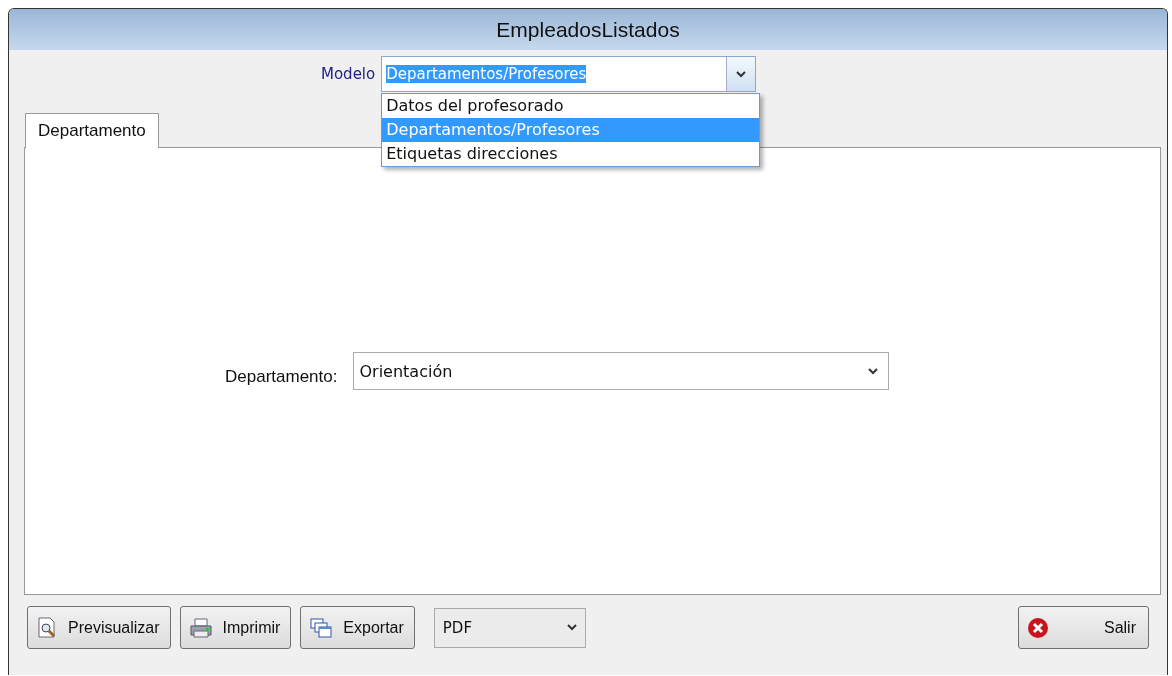  What do you see at coordinates (348, 74) in the screenshot?
I see `model-label: Modelo` at bounding box center [348, 74].